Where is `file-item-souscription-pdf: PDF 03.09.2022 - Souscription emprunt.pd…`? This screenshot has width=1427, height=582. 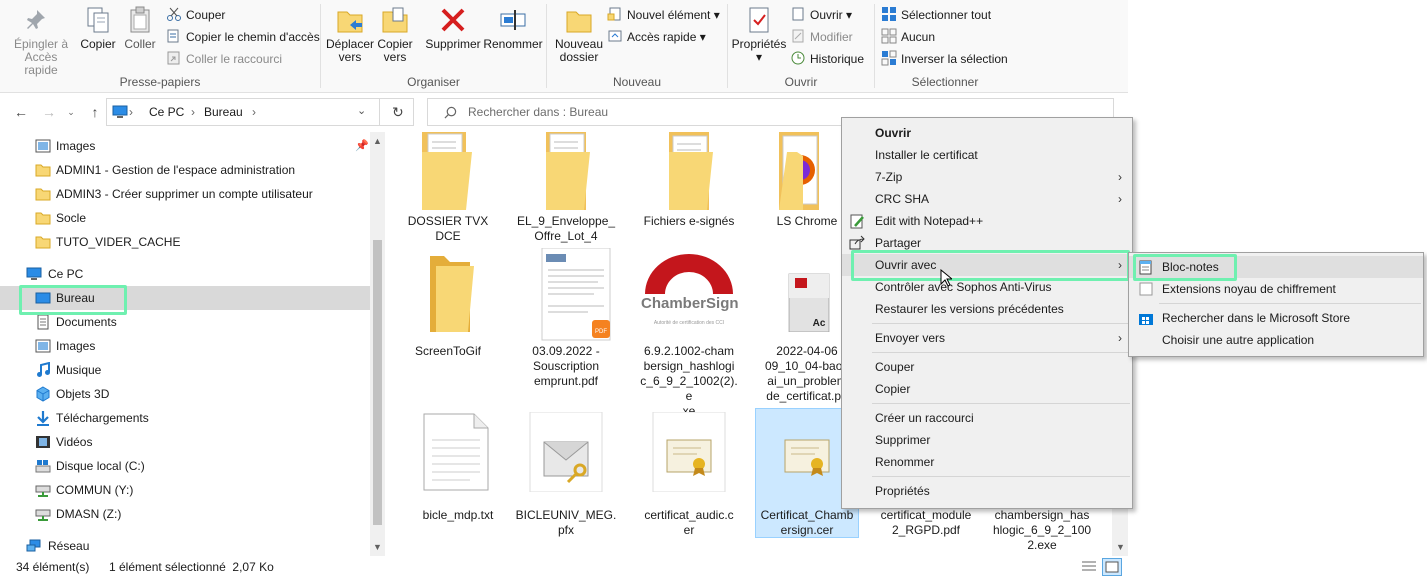
file-item-souscription-pdf: PDF 03.09.2022 - Souscription emprunt.pd… is located at coordinates (566, 318).